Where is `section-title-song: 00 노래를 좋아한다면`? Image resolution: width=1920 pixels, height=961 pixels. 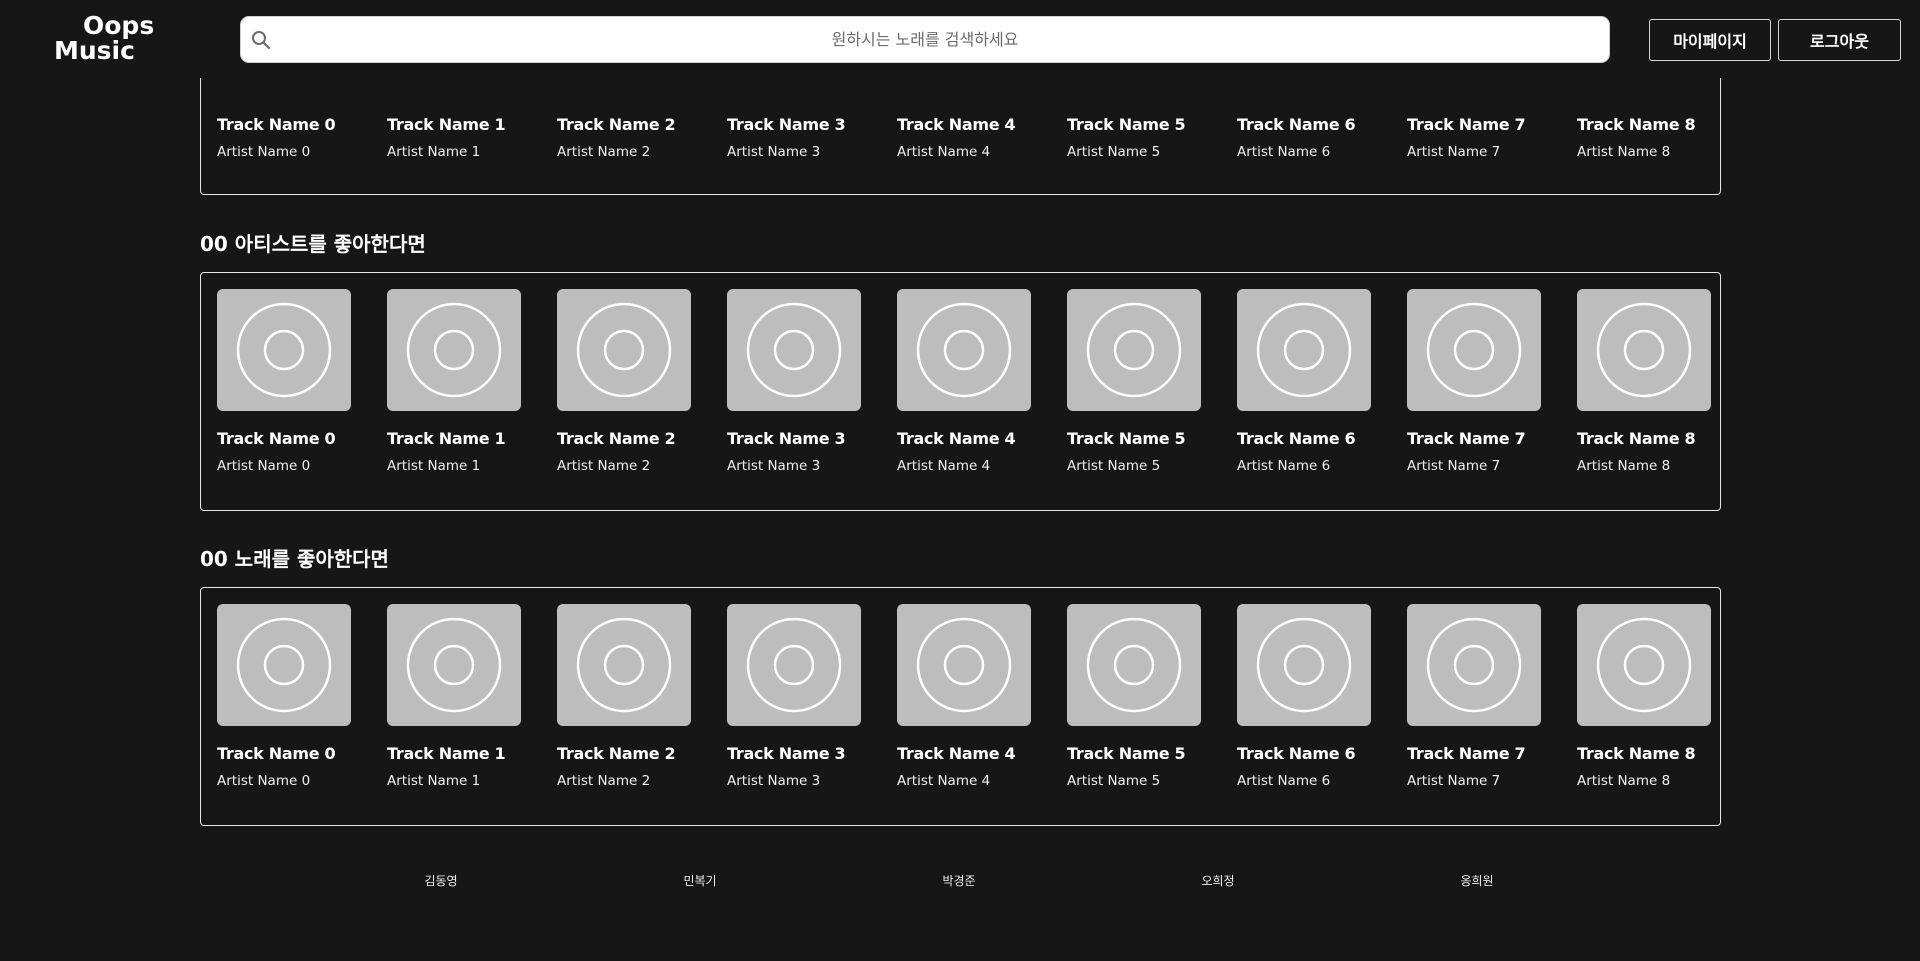
section-title-song: 00 노래를 좋아한다면 is located at coordinates (294, 559).